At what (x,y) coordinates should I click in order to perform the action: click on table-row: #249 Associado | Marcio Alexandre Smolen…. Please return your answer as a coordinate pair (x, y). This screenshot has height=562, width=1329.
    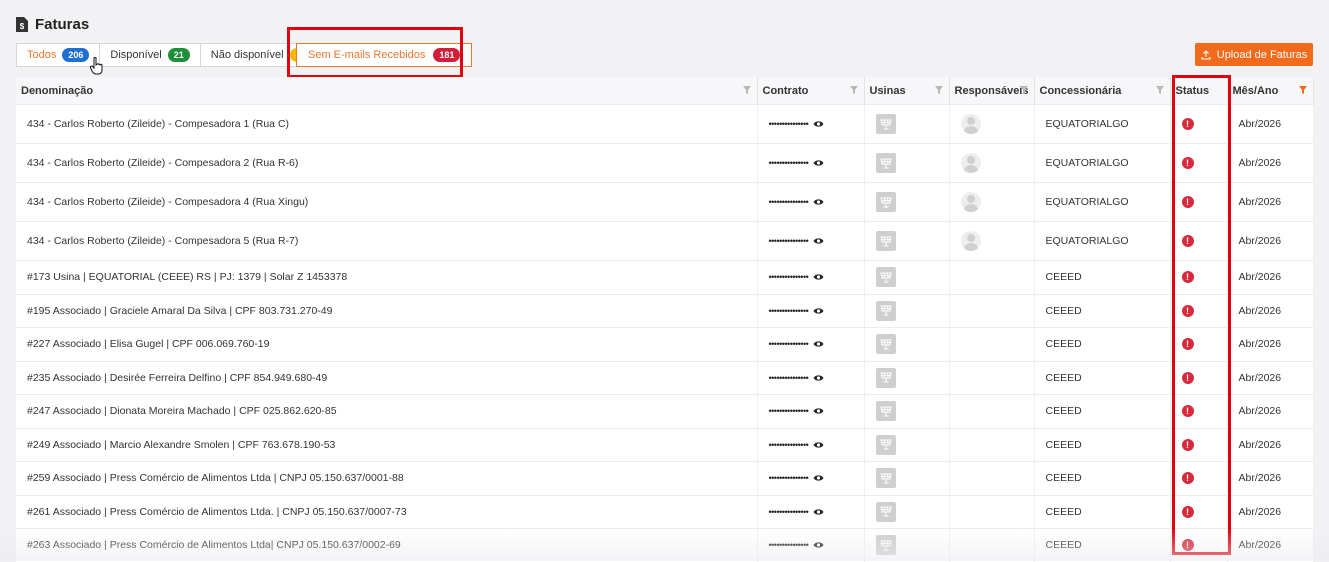
    Looking at the image, I should click on (665, 444).